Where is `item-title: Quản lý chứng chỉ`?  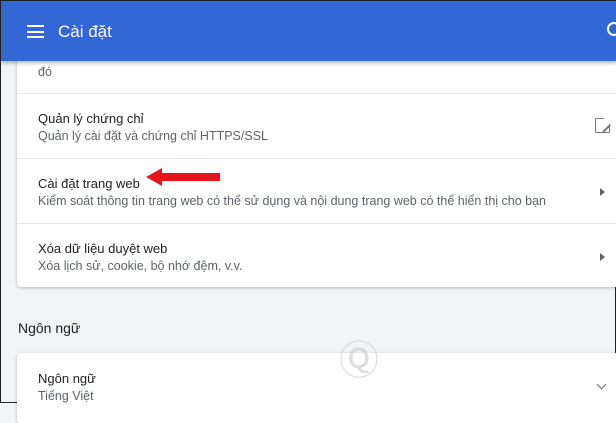
item-title: Quản lý chứng chỉ is located at coordinates (91, 118).